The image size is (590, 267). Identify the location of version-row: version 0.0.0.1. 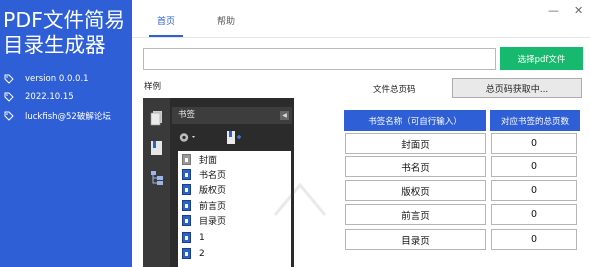
(46, 79).